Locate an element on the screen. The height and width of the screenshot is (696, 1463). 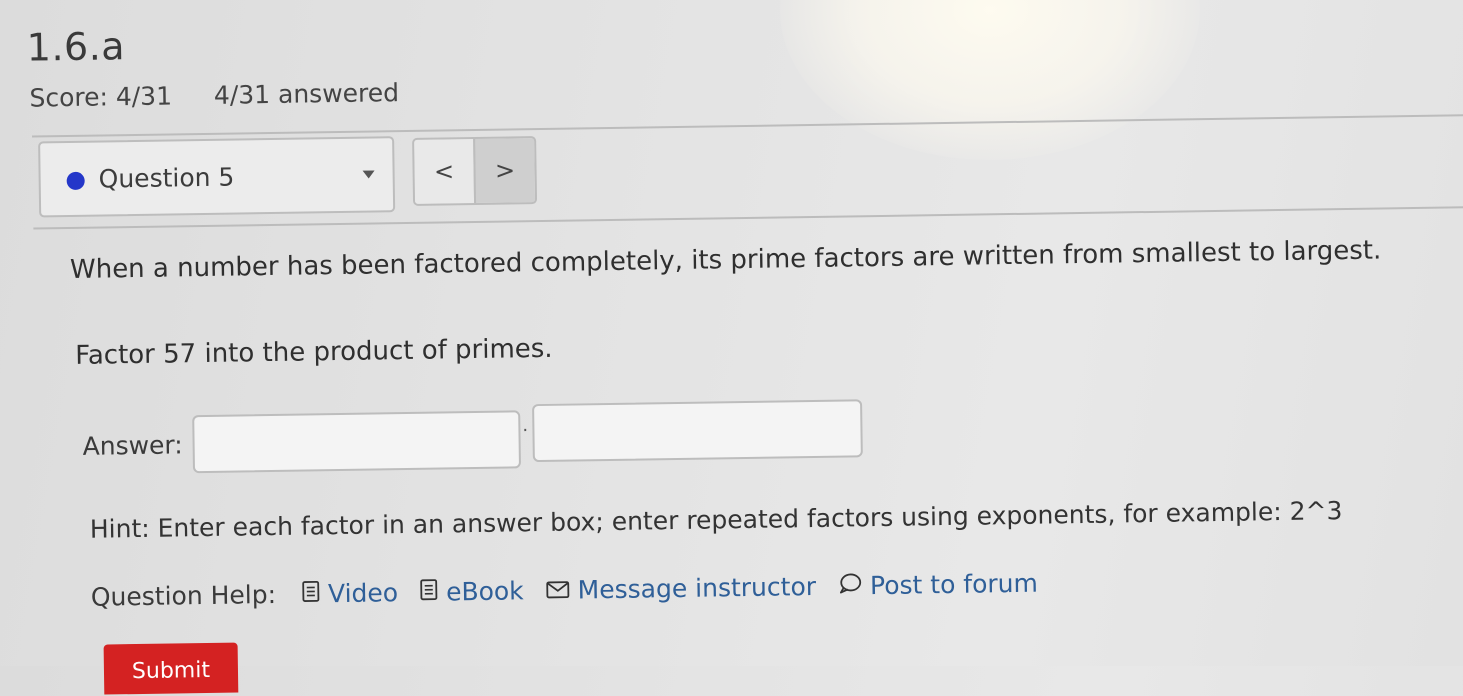
question-help-label: Question Help: is located at coordinates (184, 596).